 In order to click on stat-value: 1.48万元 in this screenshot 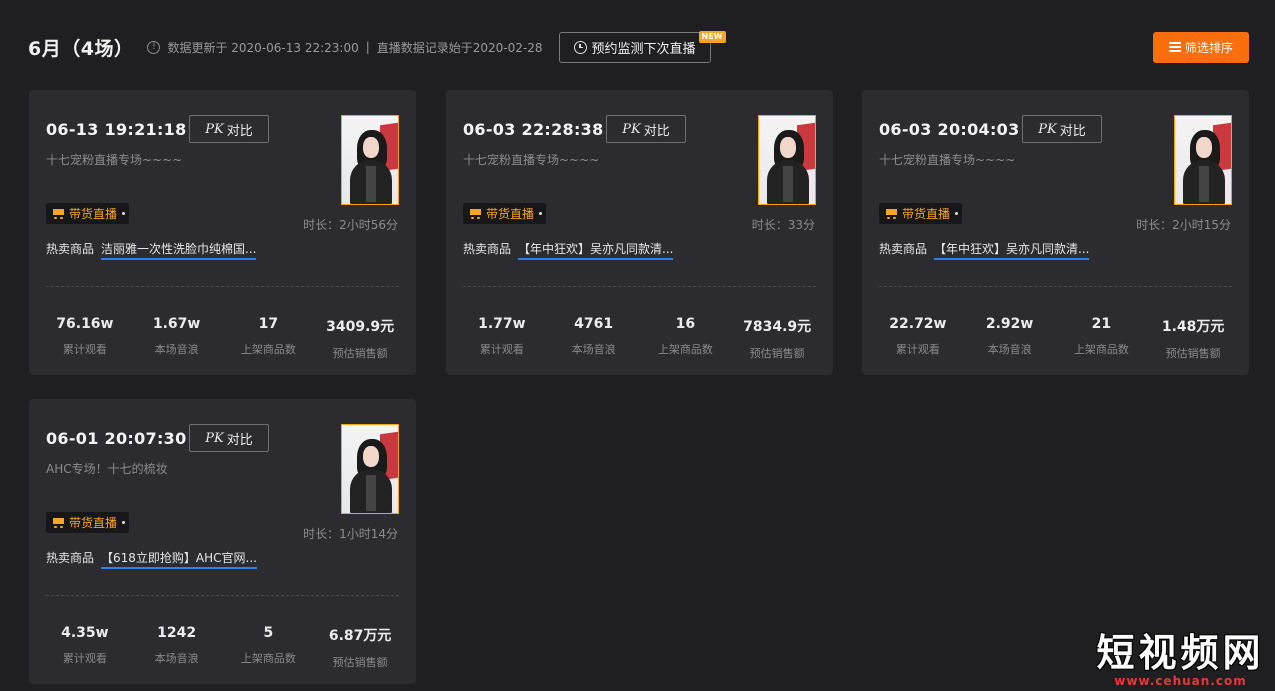, I will do `click(1193, 327)`.